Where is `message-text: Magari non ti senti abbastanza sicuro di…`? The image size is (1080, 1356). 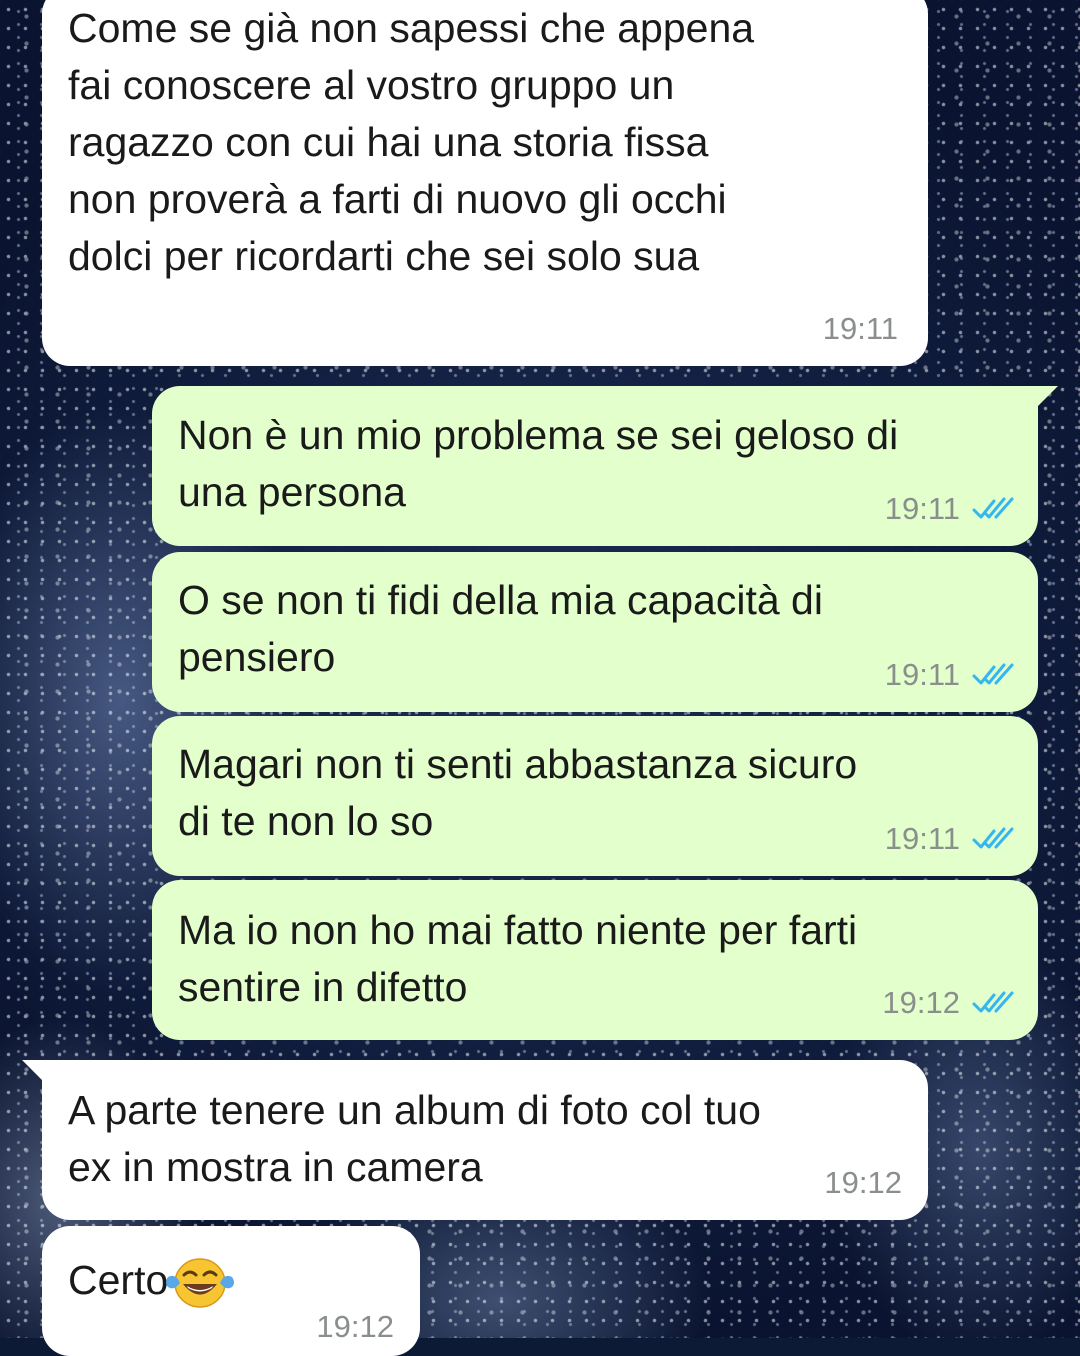
message-text: Magari non ti senti abbastanza sicuro di… is located at coordinates (518, 792).